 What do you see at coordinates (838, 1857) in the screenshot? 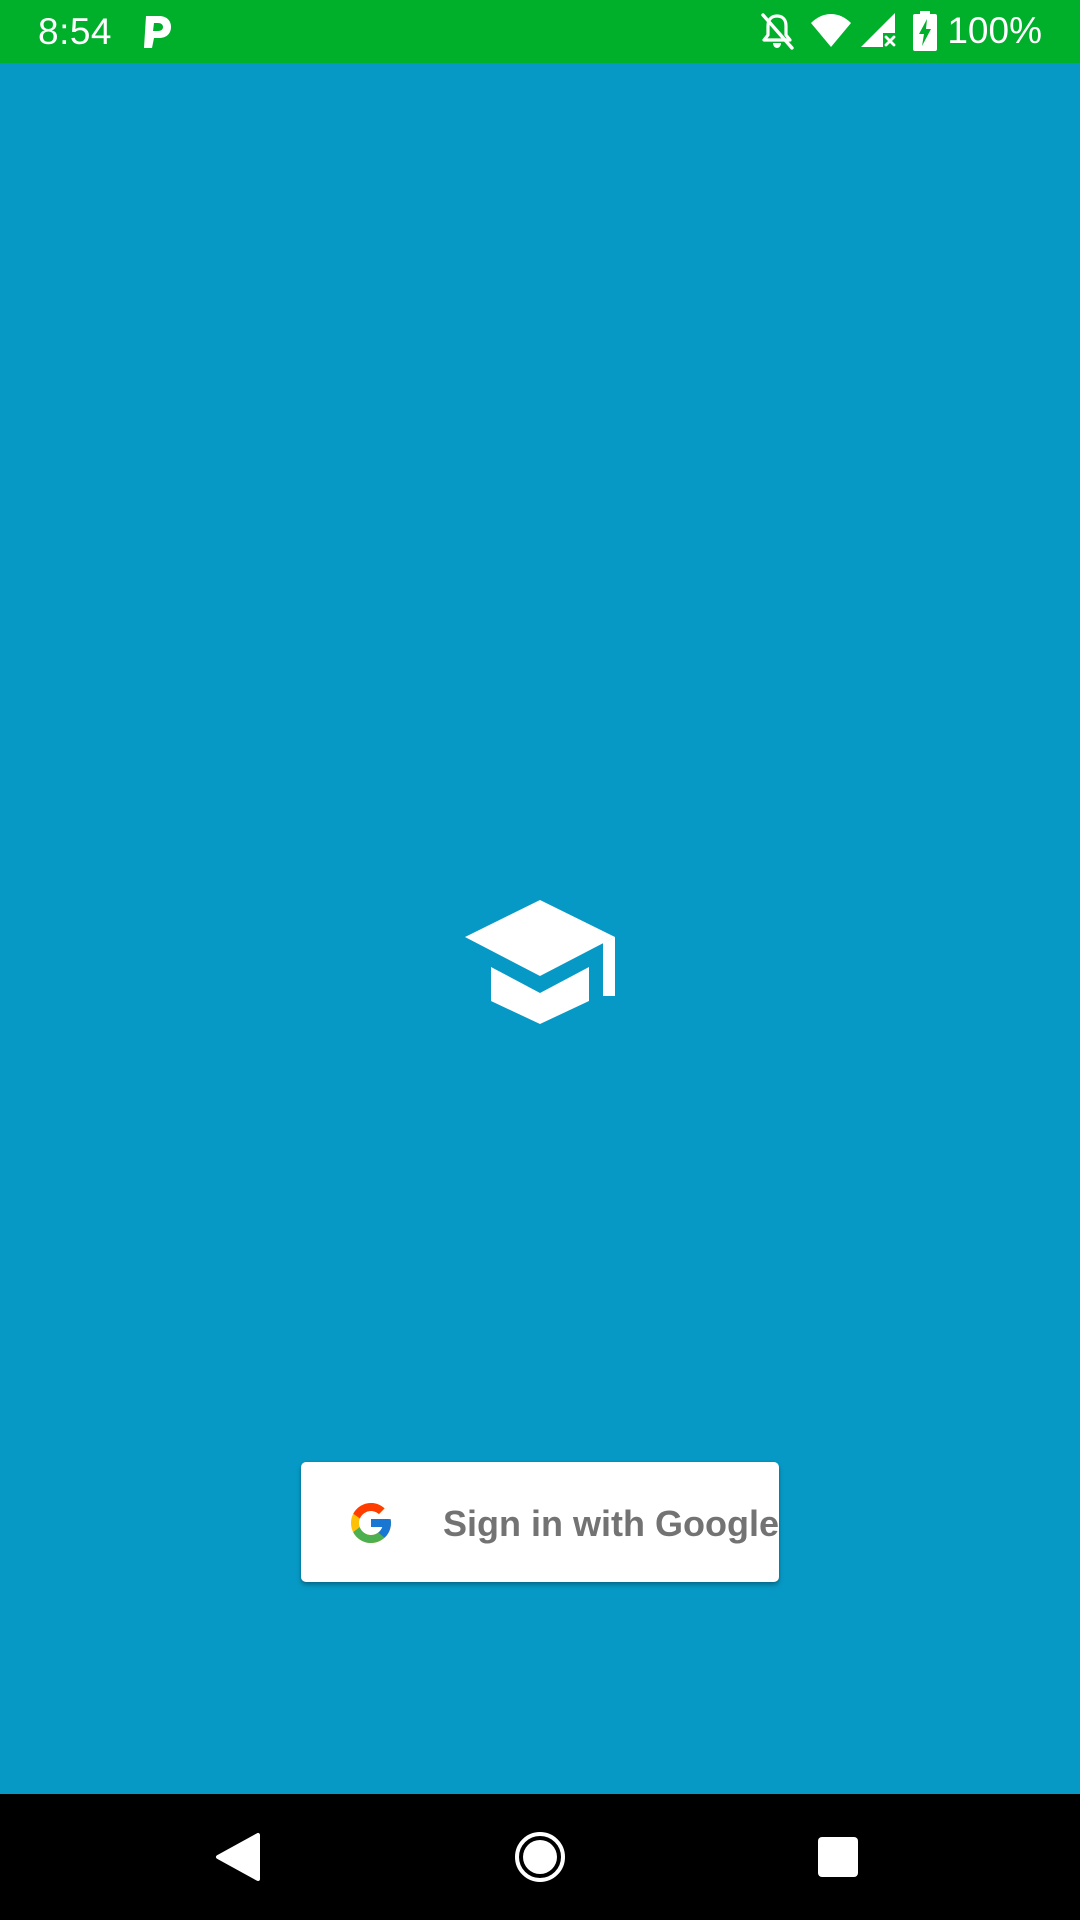
I see `recents-icon` at bounding box center [838, 1857].